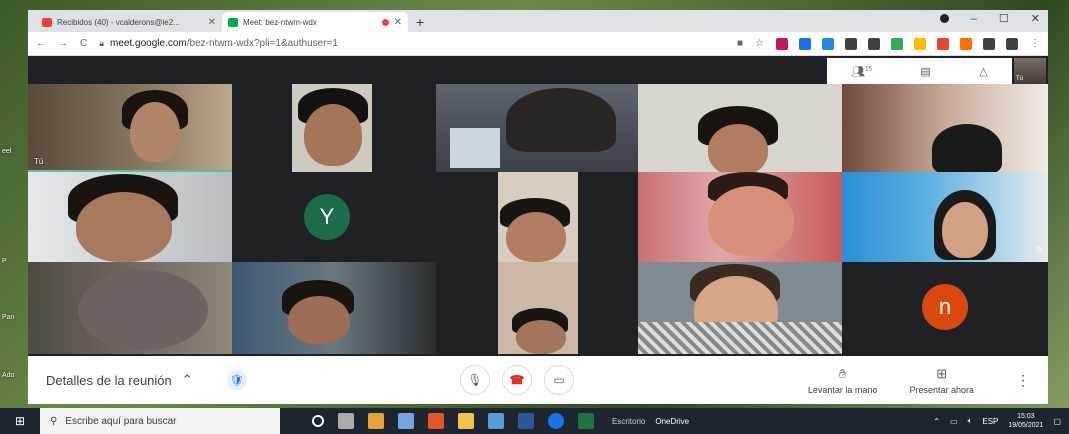  Describe the element at coordinates (944, 18) in the screenshot. I see `profile-icon` at that location.